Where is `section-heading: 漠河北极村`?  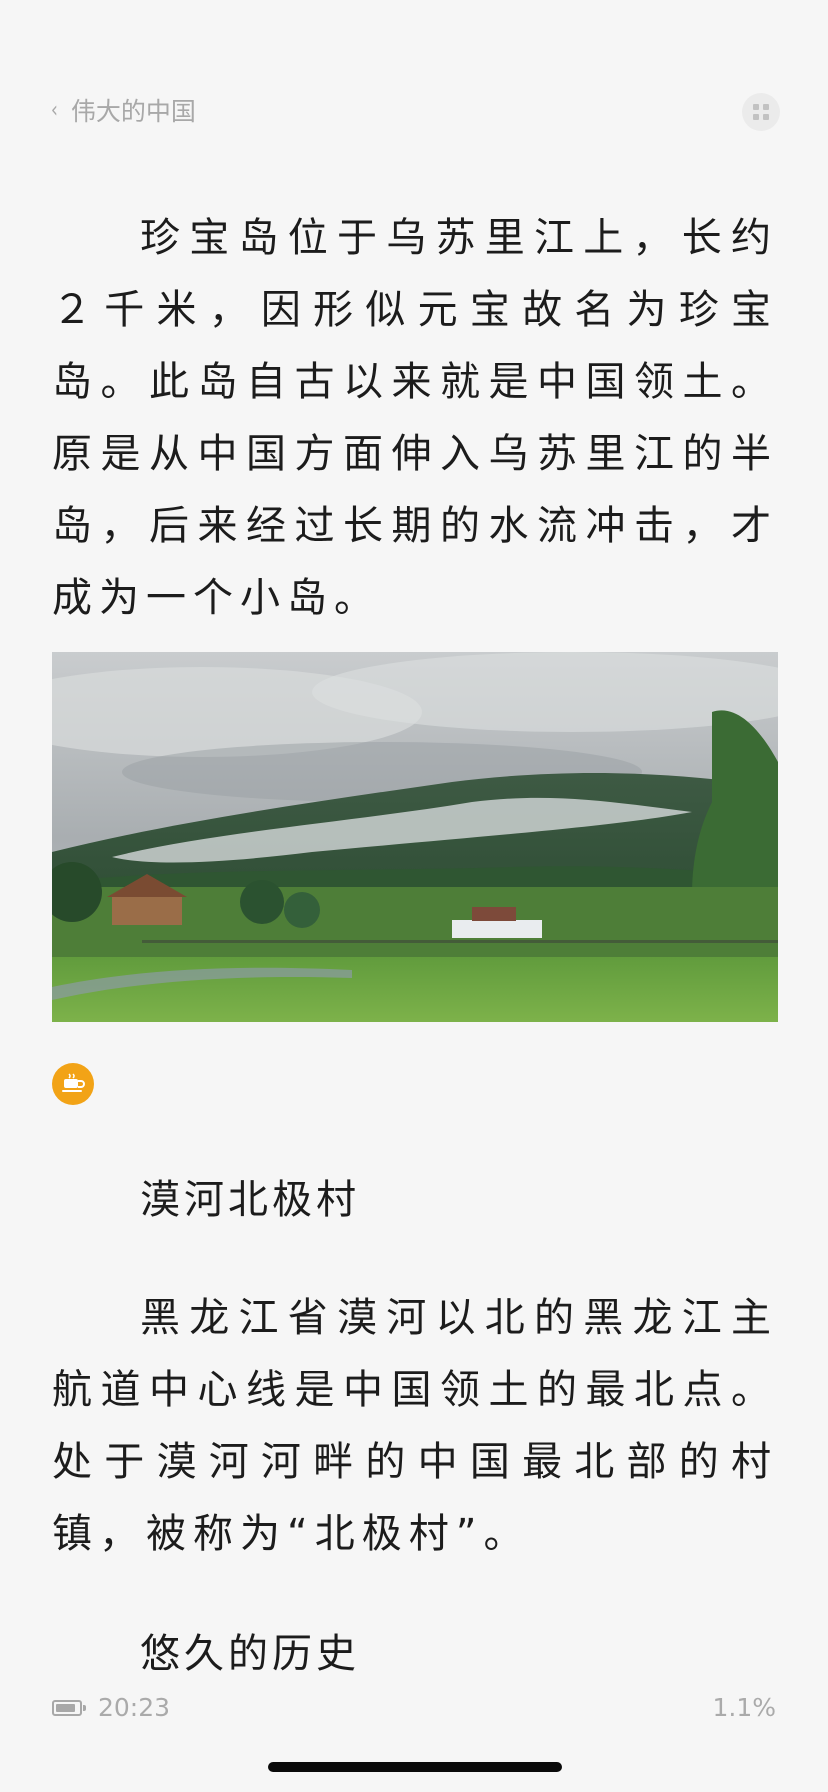 section-heading: 漠河北极村 is located at coordinates (250, 1200).